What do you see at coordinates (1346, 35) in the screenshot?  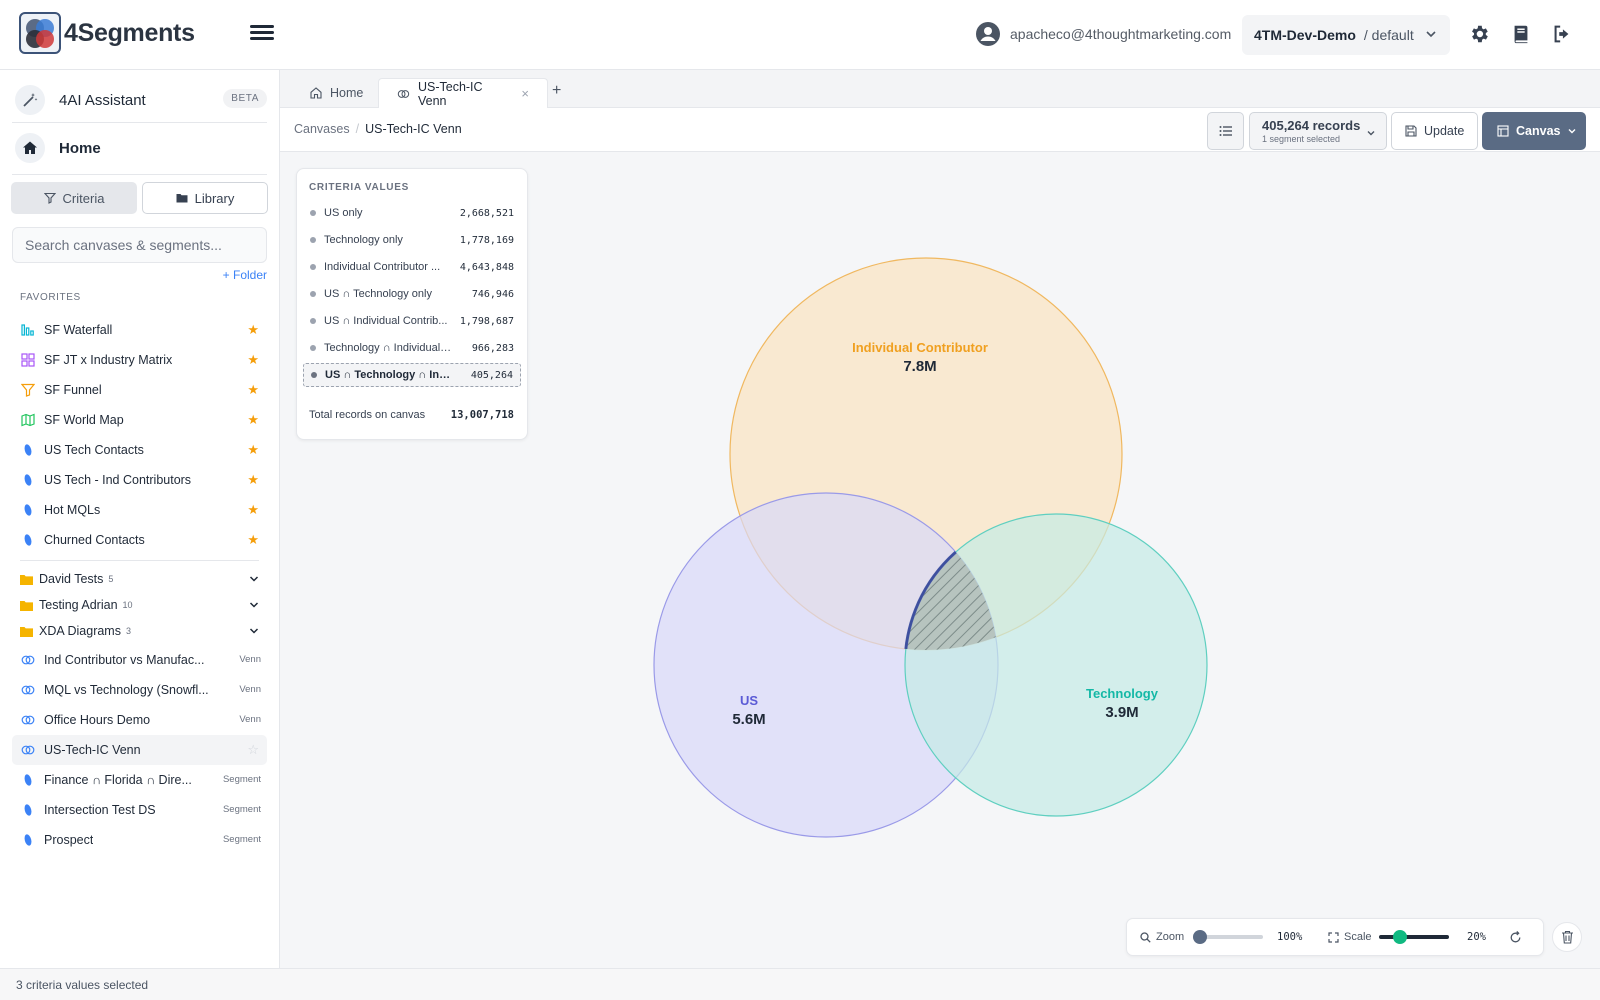 I see `environment-selector: 4TM-Dev-Demo / default` at bounding box center [1346, 35].